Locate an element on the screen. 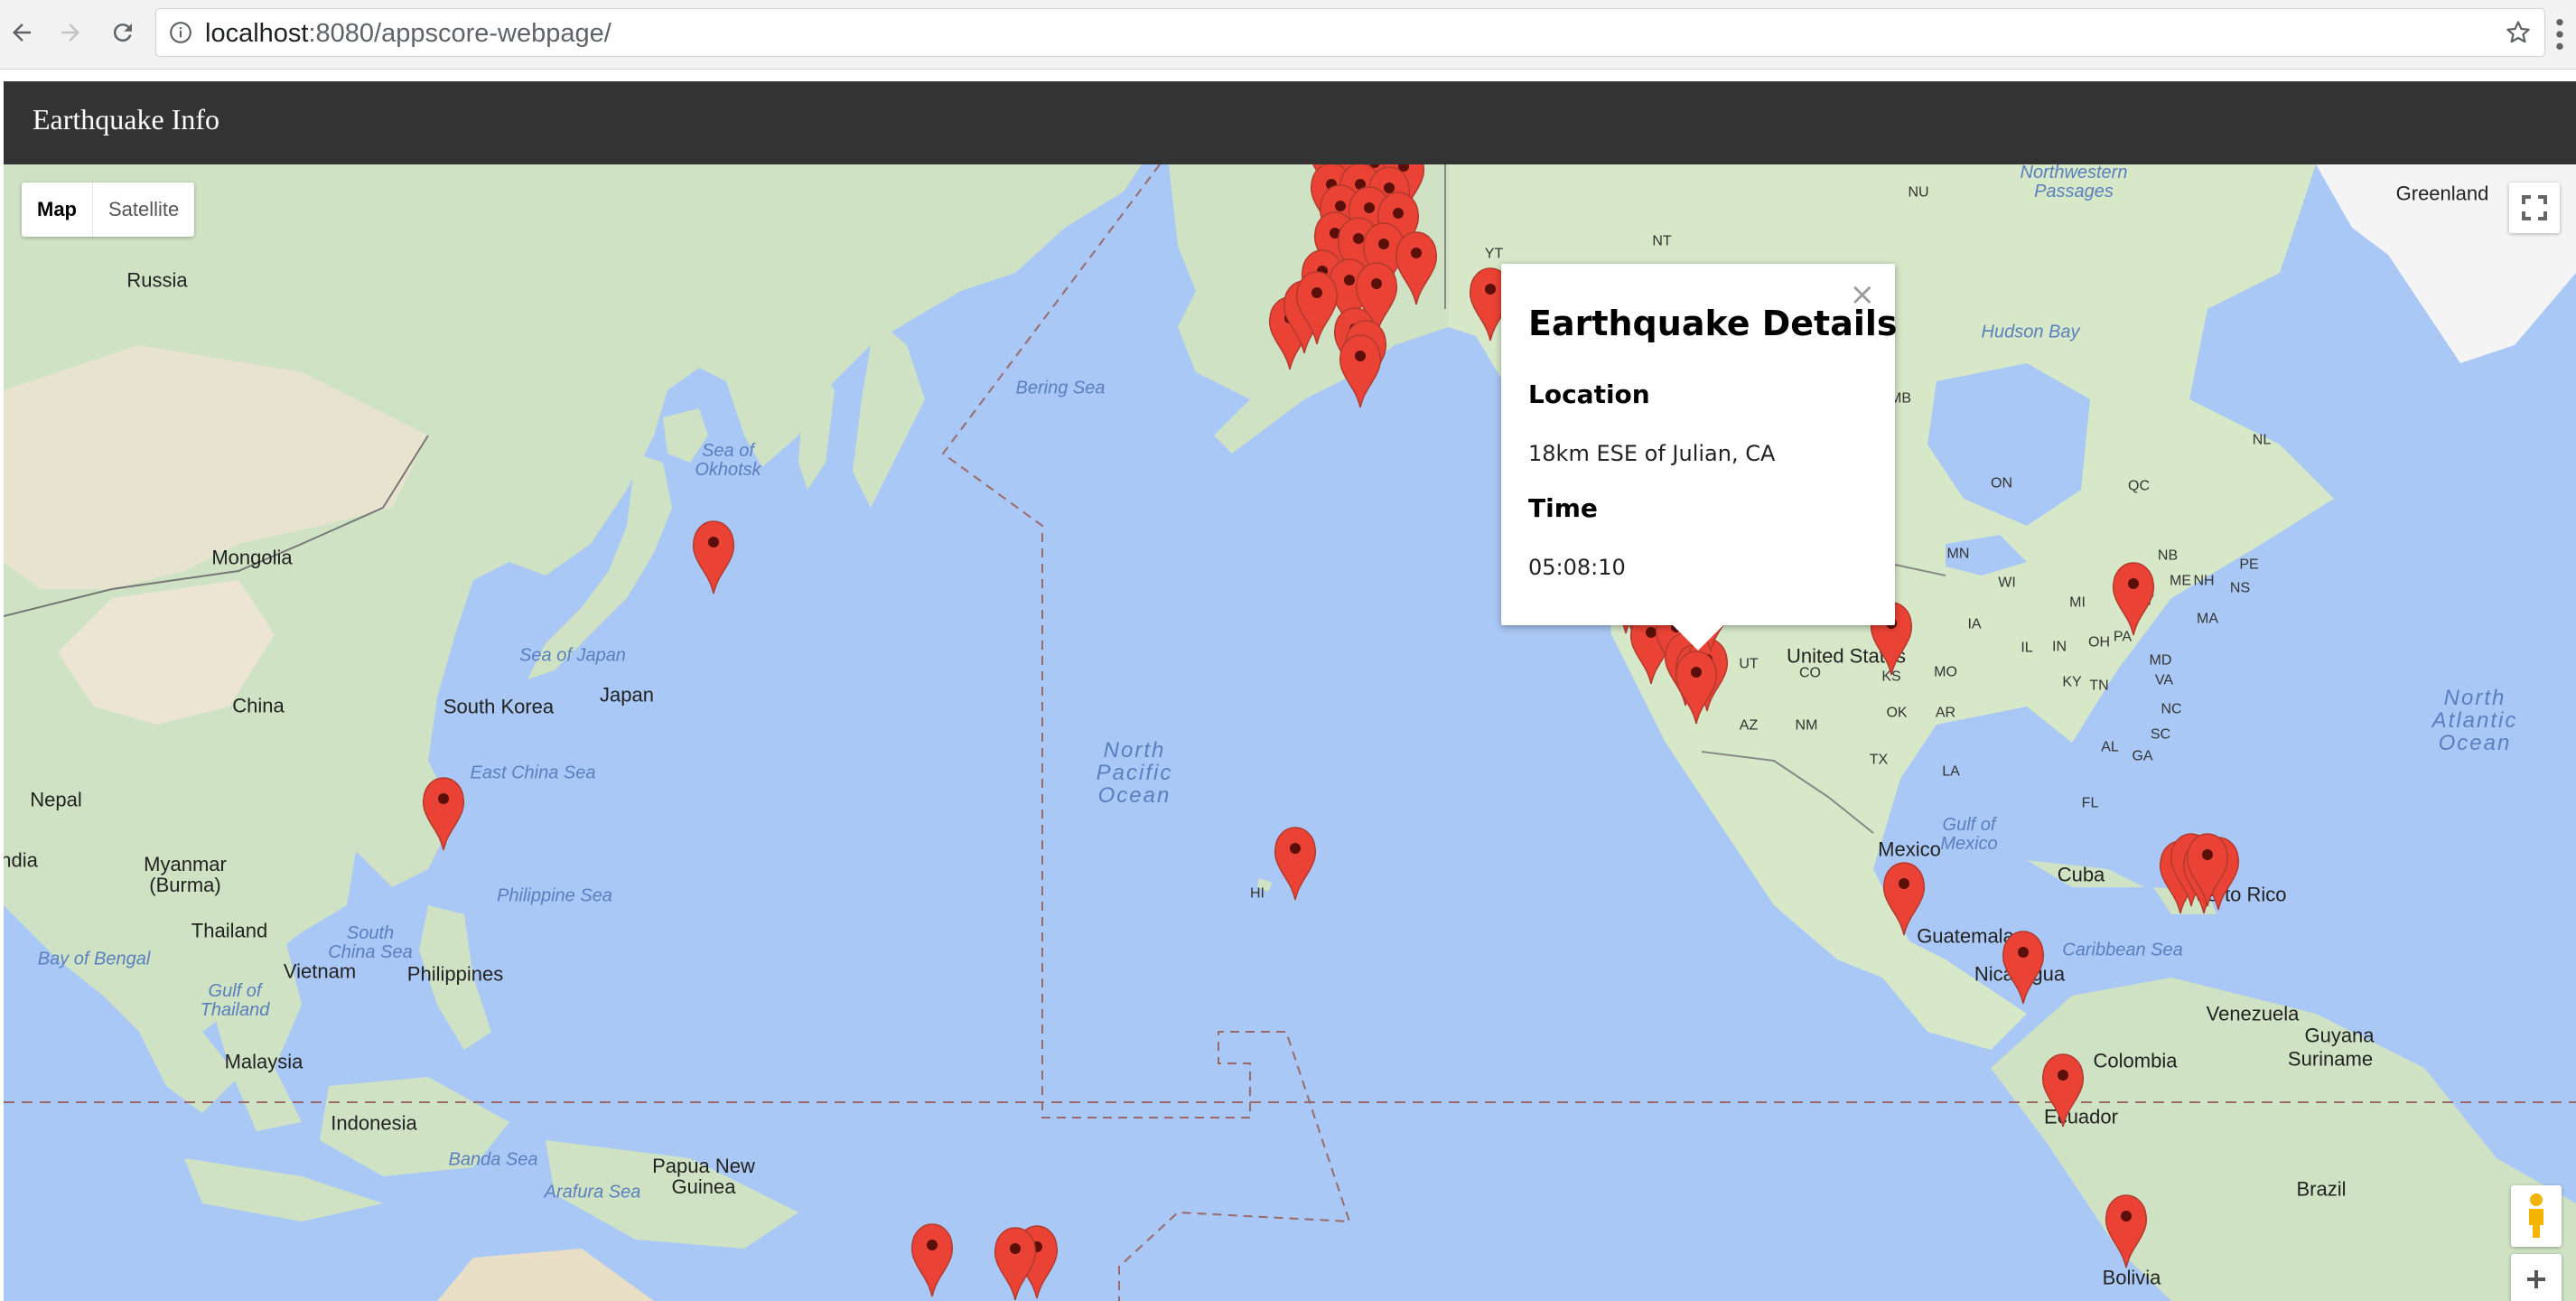 The image size is (2576, 1301). address-bar: localhost:8080/appscore-webpage/ is located at coordinates (1350, 32).